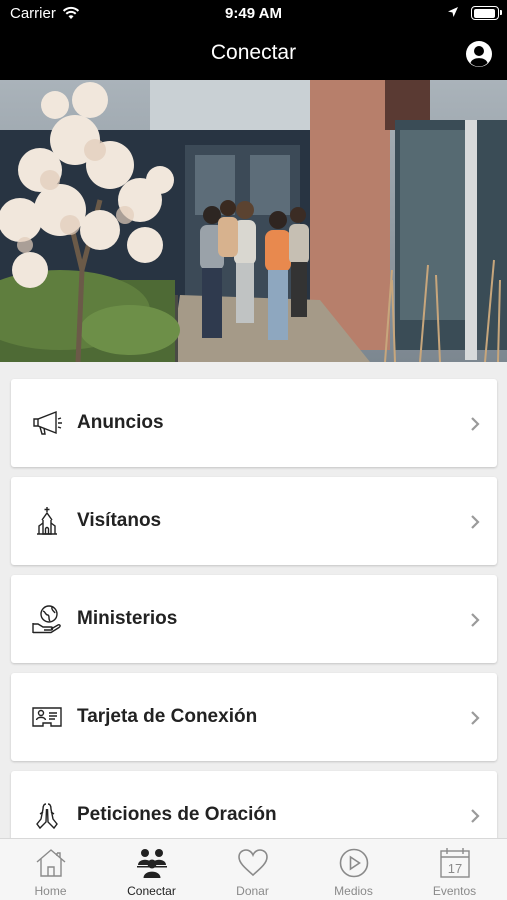 The height and width of the screenshot is (900, 507). What do you see at coordinates (254, 423) in the screenshot?
I see `menu-item-anuncios: Anuncios` at bounding box center [254, 423].